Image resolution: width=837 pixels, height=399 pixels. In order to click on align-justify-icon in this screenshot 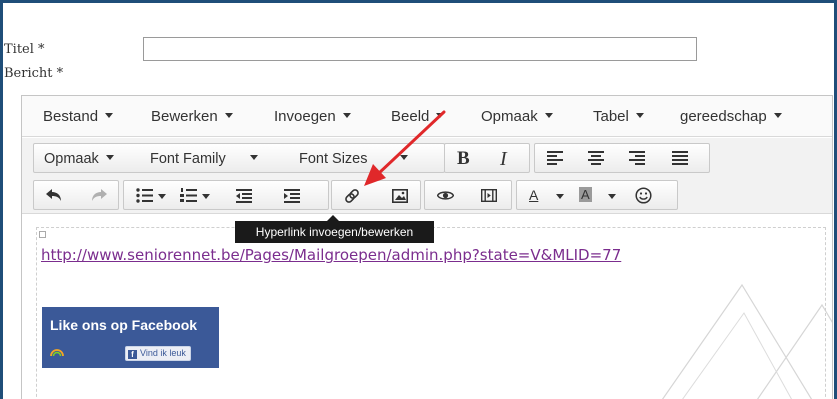, I will do `click(680, 158)`.